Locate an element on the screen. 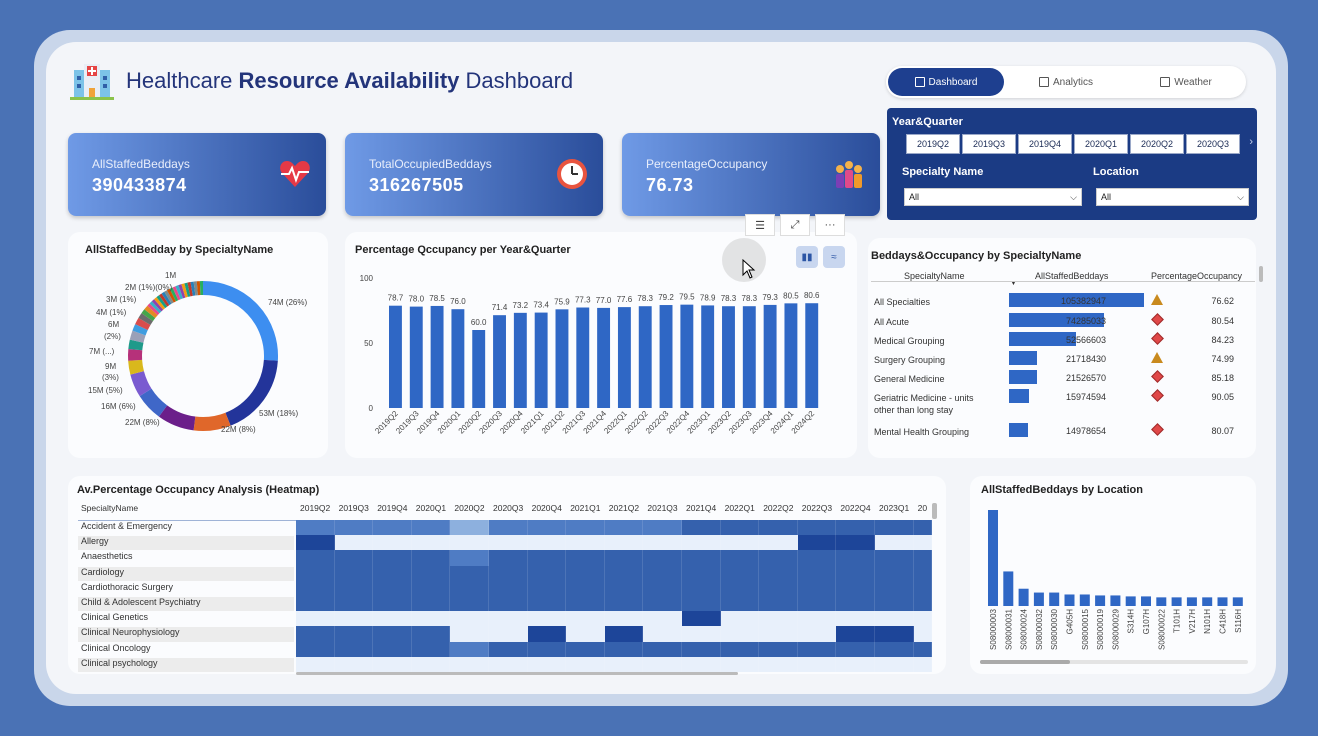  location-hscroll-thumb is located at coordinates (1025, 662).